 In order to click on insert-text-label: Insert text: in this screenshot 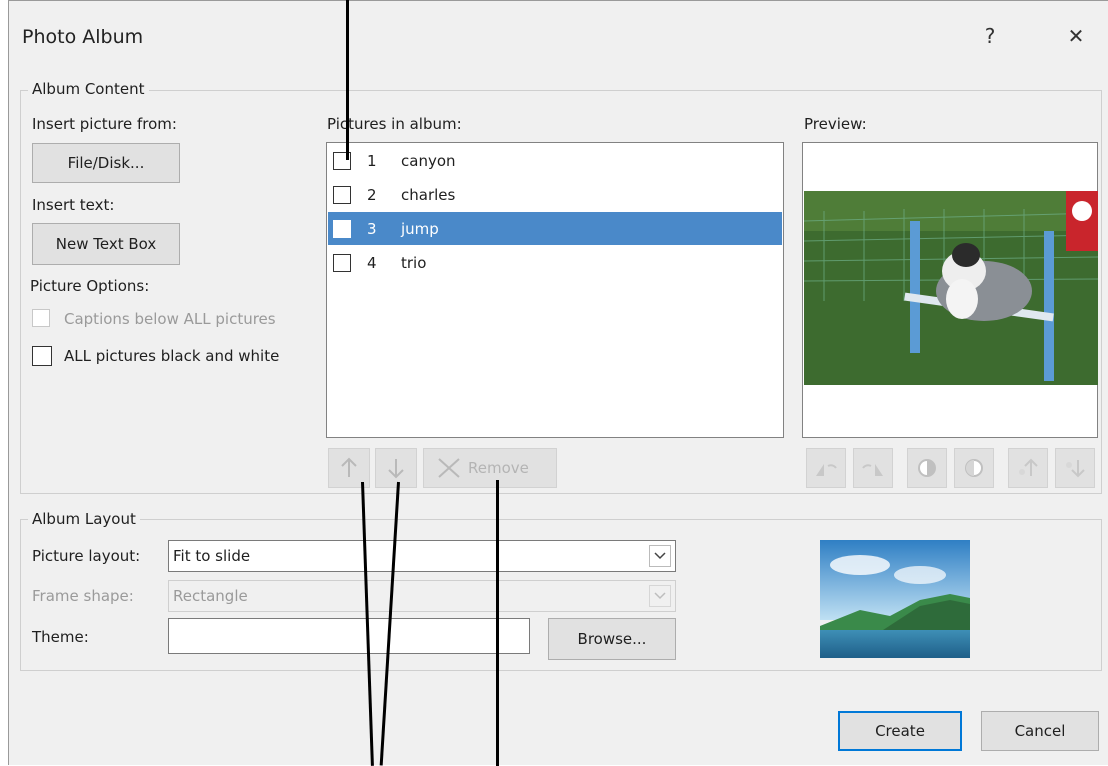, I will do `click(73, 205)`.